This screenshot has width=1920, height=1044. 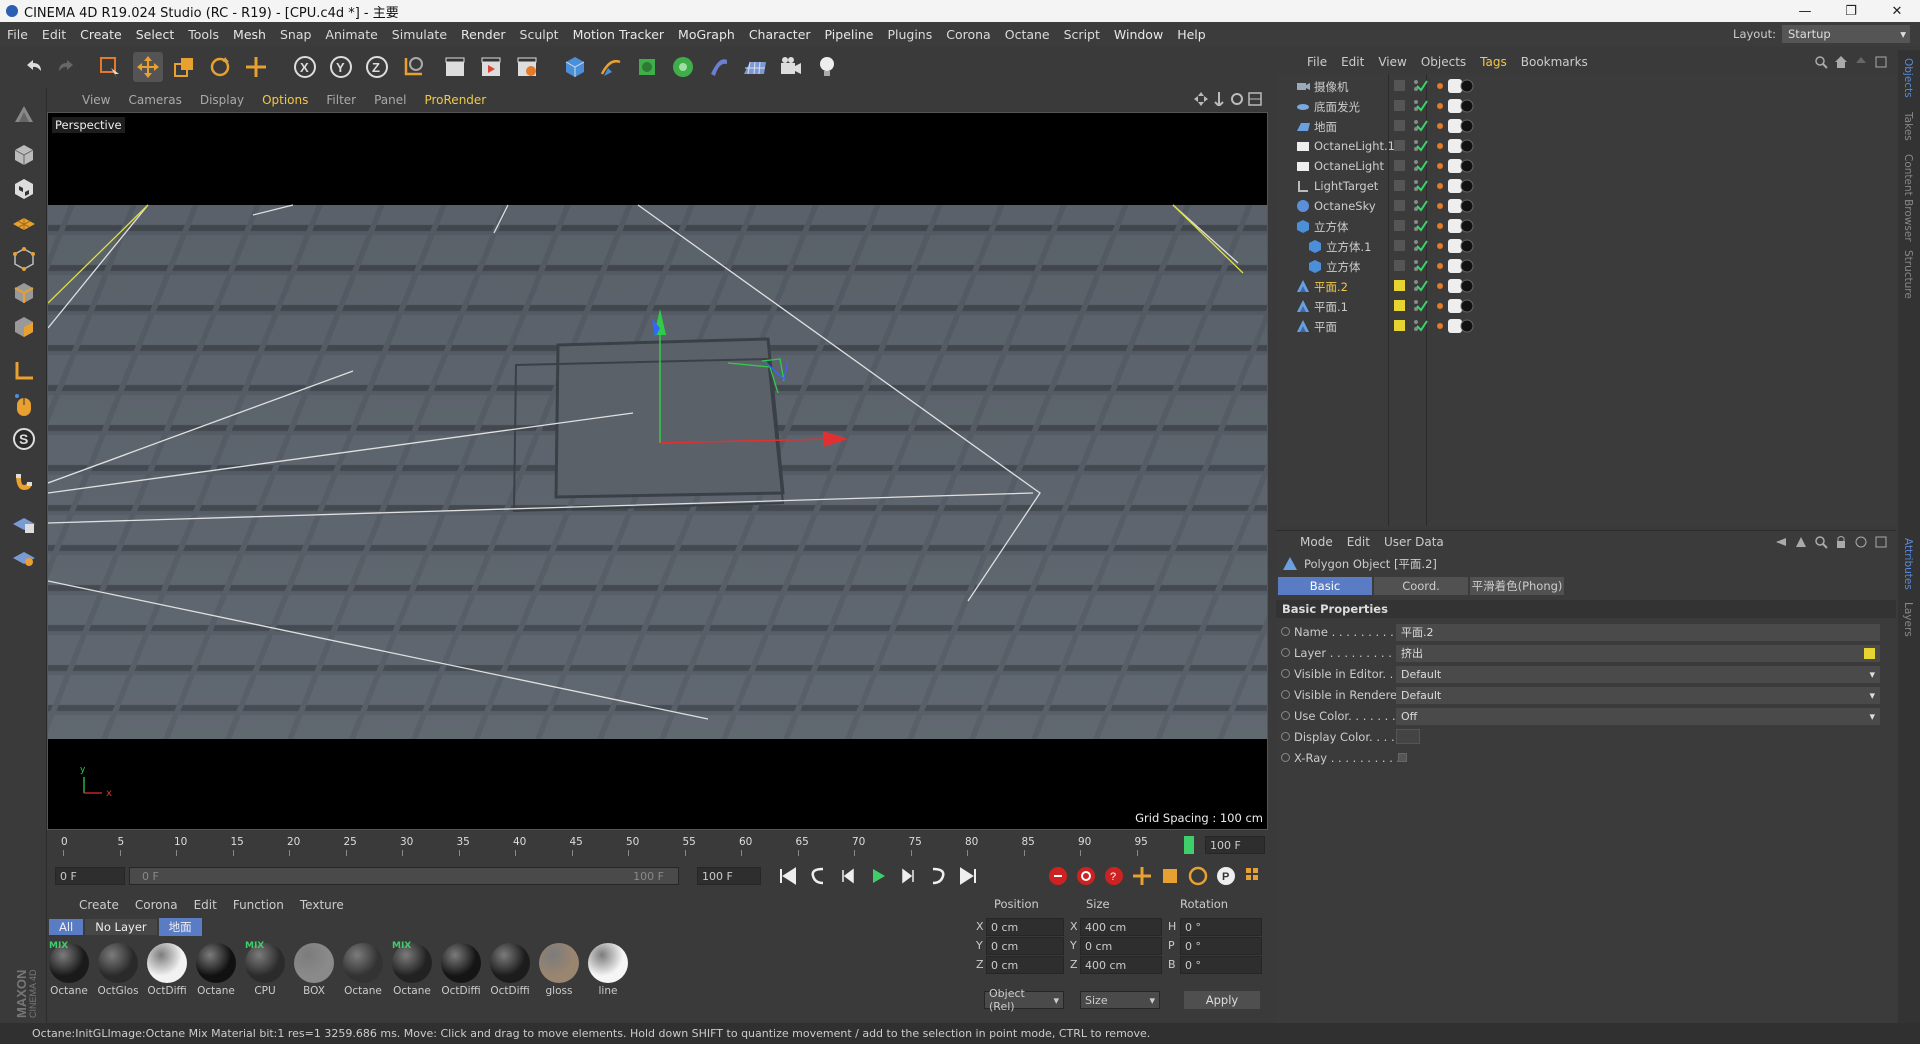 What do you see at coordinates (1493, 62) in the screenshot?
I see `object-menu-tags: Tags` at bounding box center [1493, 62].